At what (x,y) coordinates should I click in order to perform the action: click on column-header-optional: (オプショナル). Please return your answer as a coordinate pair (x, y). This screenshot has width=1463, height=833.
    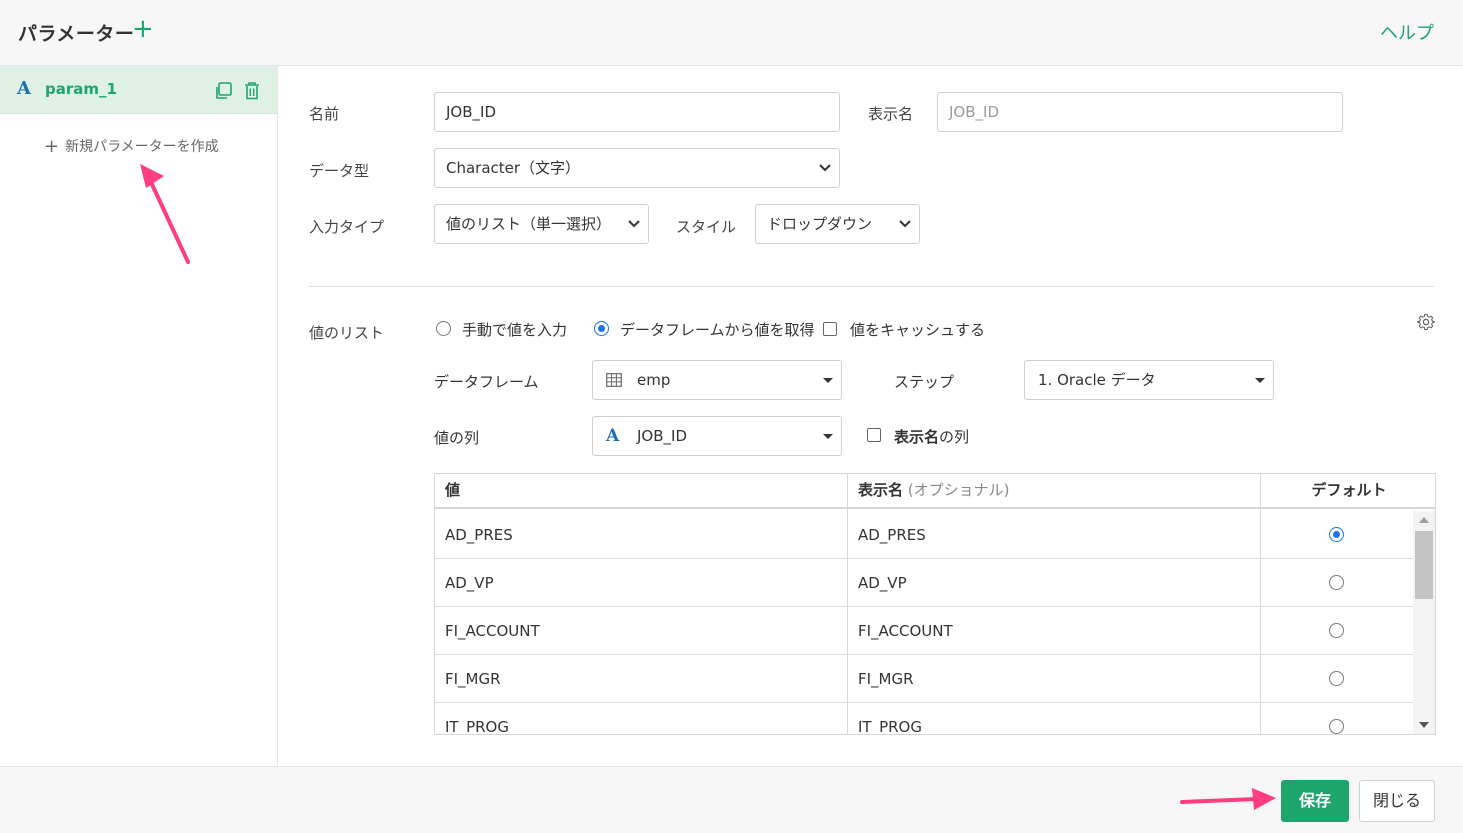
    Looking at the image, I should click on (956, 490).